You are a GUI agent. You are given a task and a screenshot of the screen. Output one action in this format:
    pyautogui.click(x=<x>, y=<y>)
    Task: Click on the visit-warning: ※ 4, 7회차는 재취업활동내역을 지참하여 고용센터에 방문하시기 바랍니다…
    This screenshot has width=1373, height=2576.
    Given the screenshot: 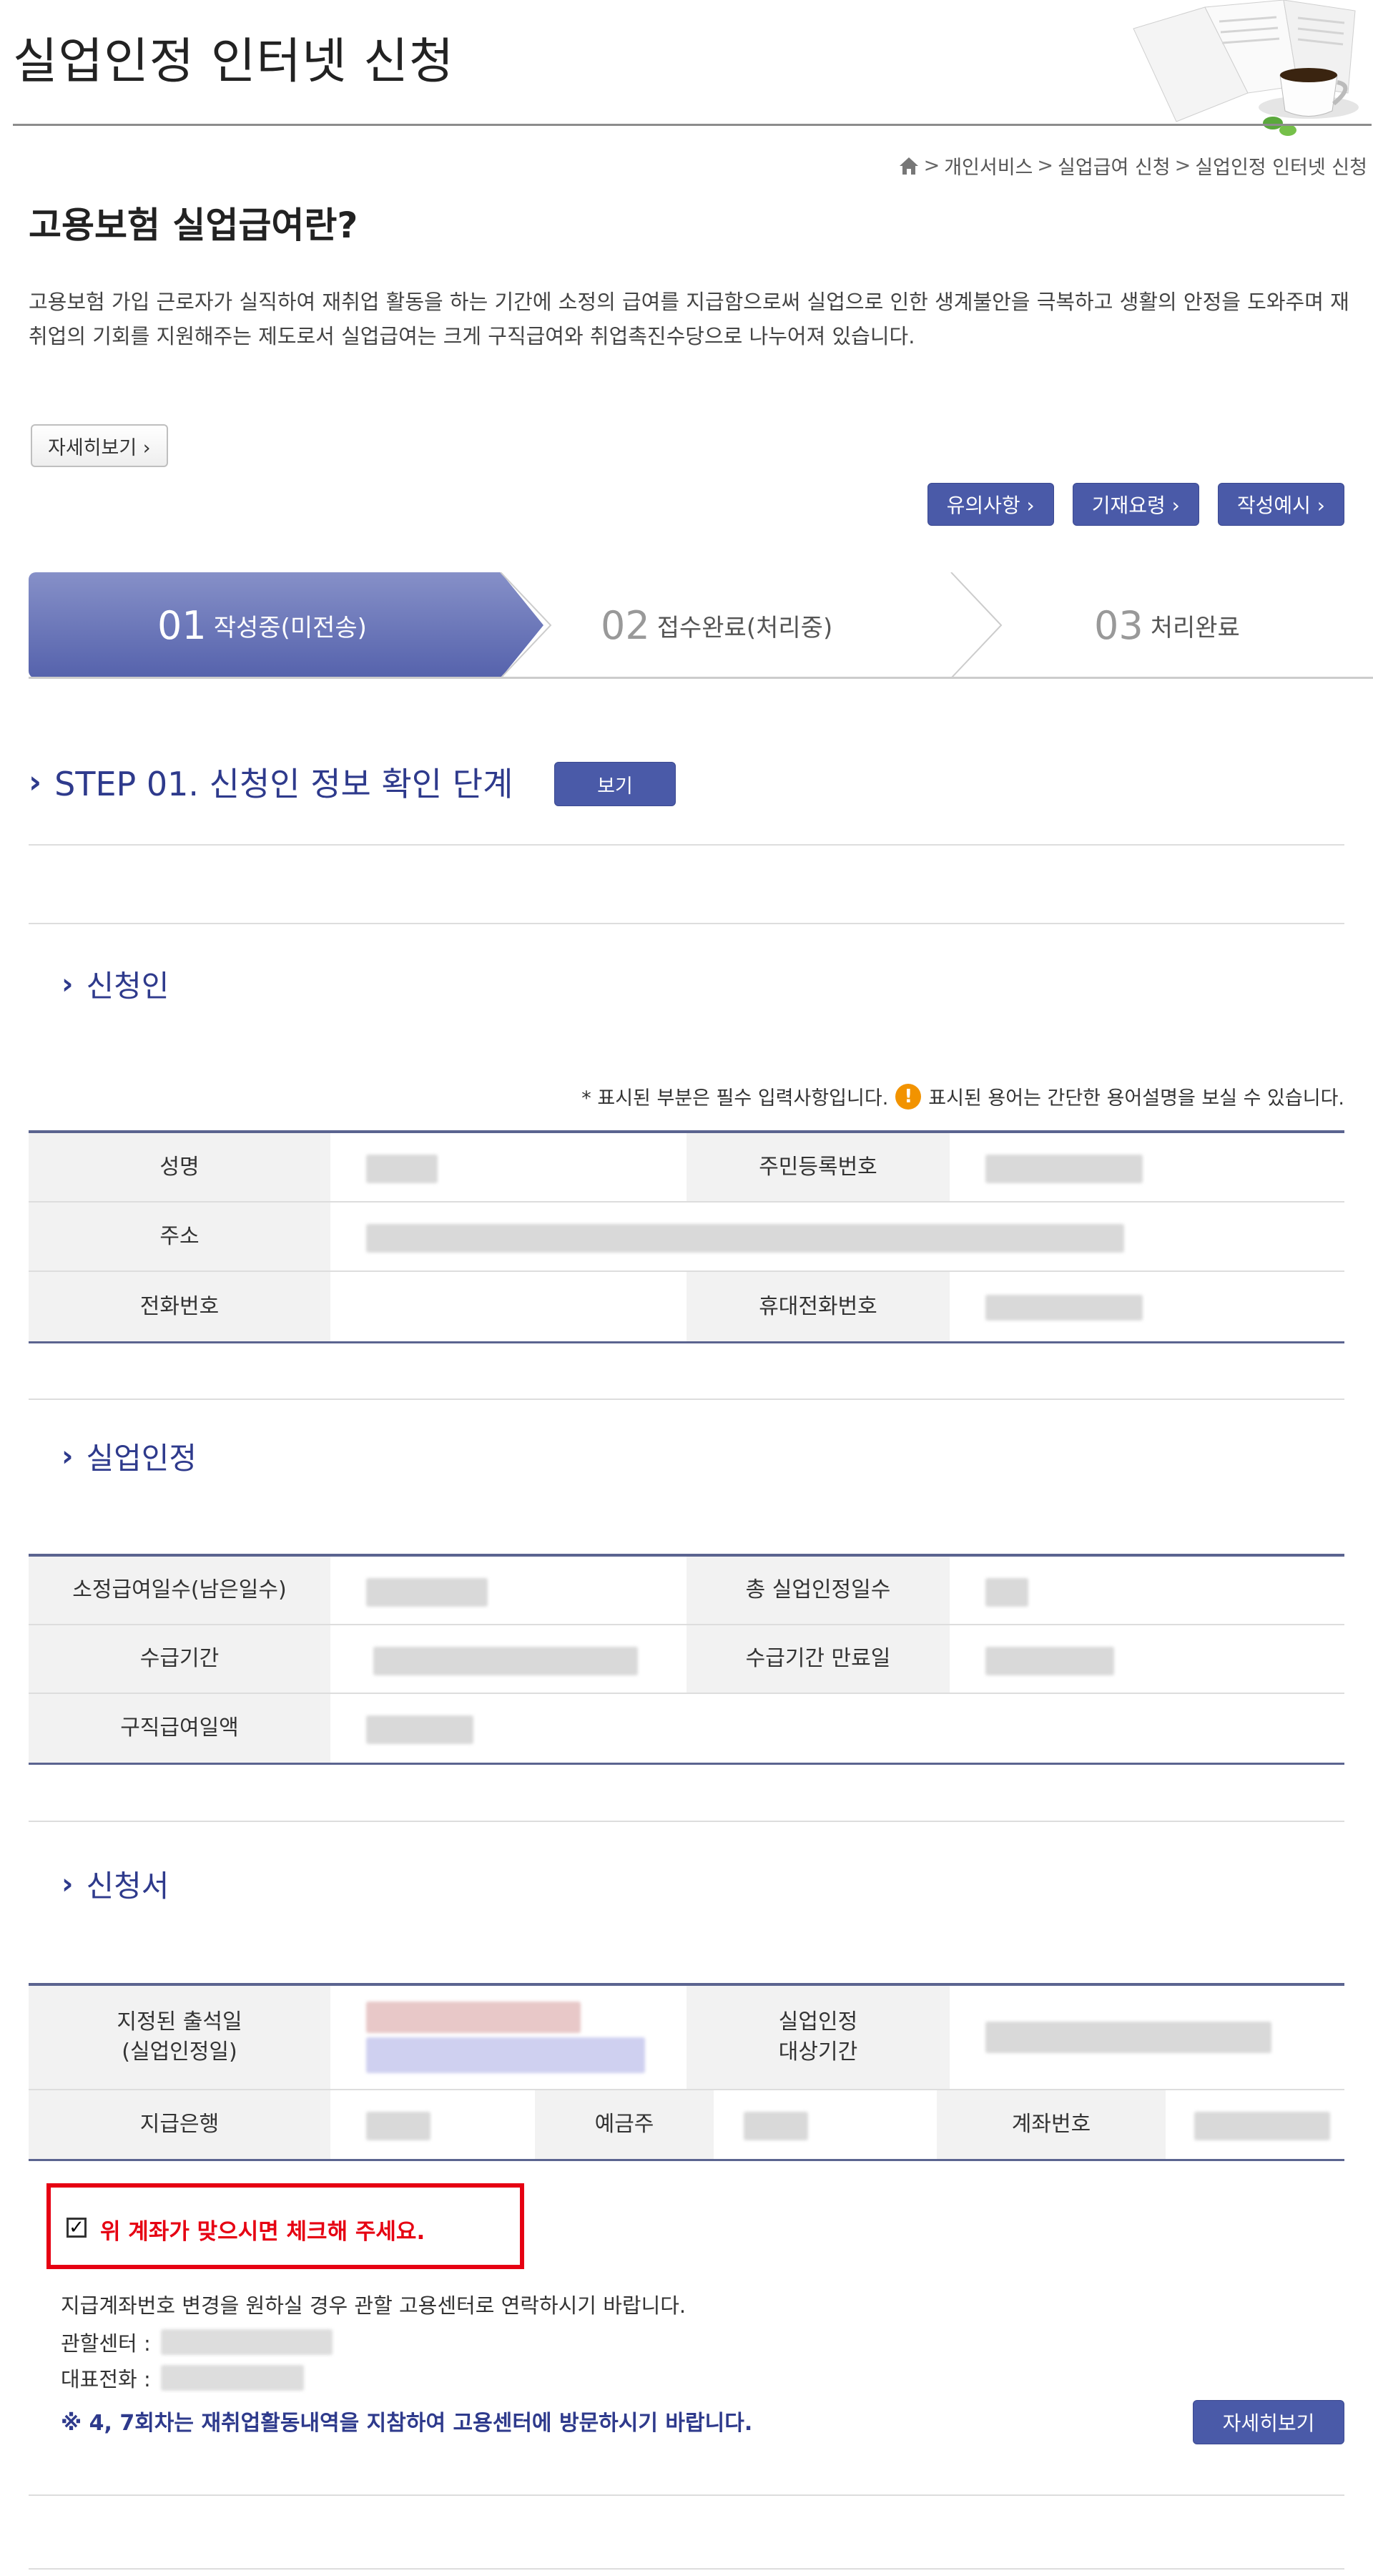 What is the action you would take?
    pyautogui.click(x=407, y=2423)
    